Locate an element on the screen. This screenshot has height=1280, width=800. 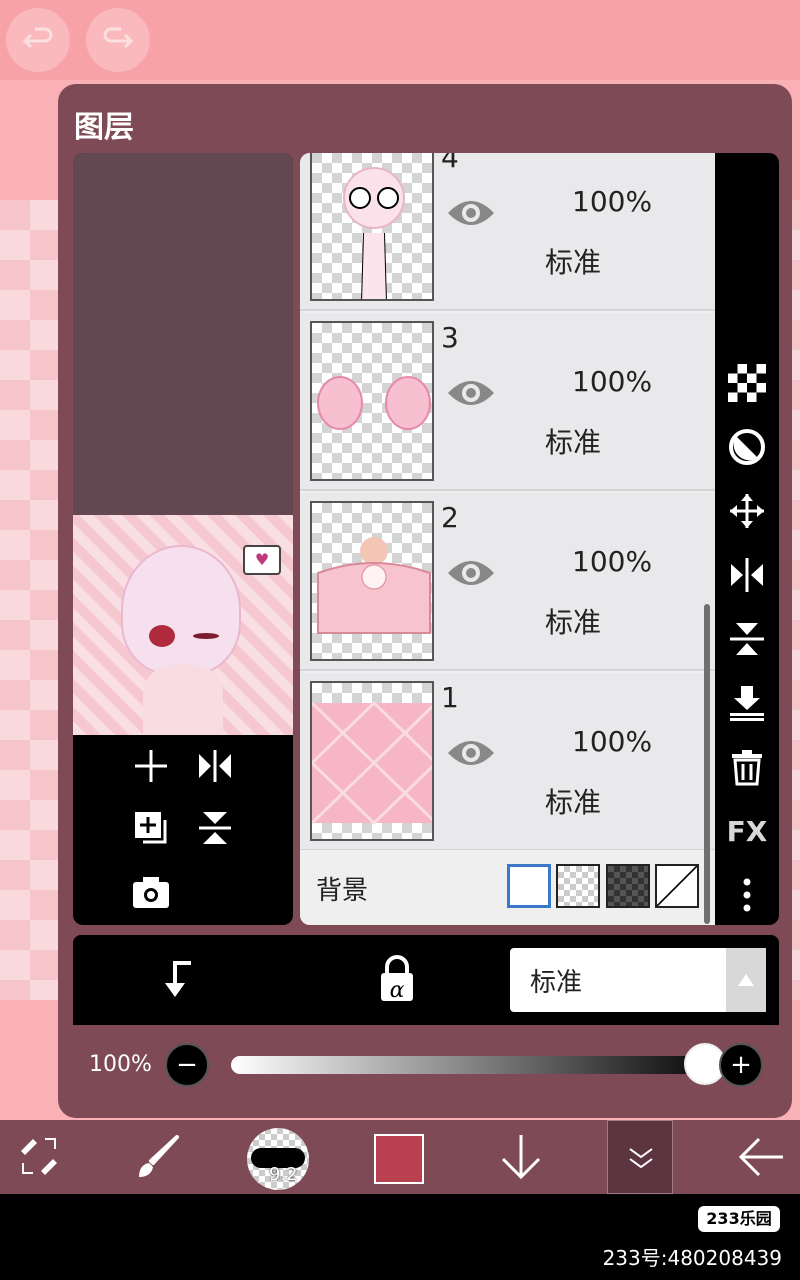
move-icon is located at coordinates (747, 511).